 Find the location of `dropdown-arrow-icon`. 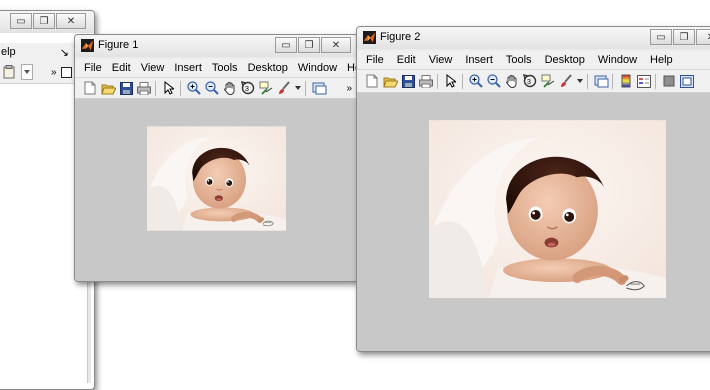

dropdown-arrow-icon is located at coordinates (27, 72).